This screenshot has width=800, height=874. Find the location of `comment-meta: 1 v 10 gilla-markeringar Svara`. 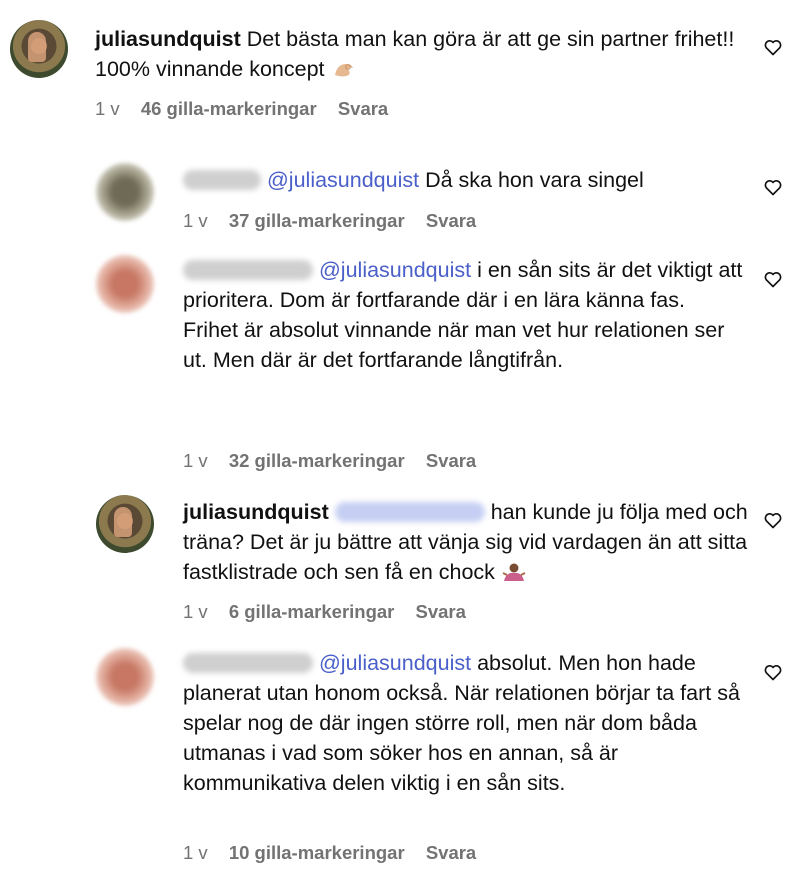

comment-meta: 1 v 10 gilla-markeringar Svara is located at coordinates (337, 853).